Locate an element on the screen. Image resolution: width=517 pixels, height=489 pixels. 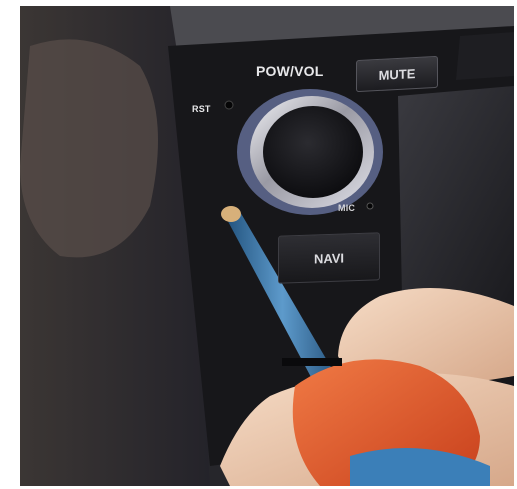
mute-button: MUTE is located at coordinates (397, 74).